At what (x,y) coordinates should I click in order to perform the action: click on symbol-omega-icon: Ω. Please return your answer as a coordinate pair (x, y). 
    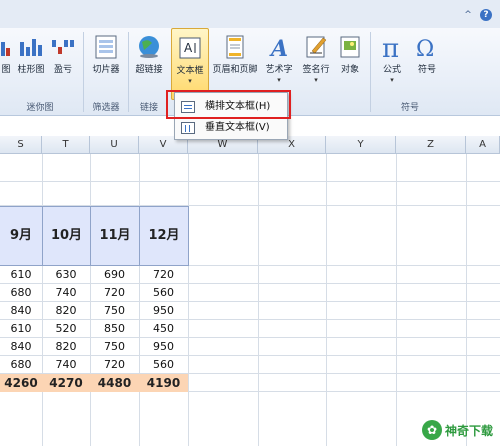
    Looking at the image, I should click on (425, 48).